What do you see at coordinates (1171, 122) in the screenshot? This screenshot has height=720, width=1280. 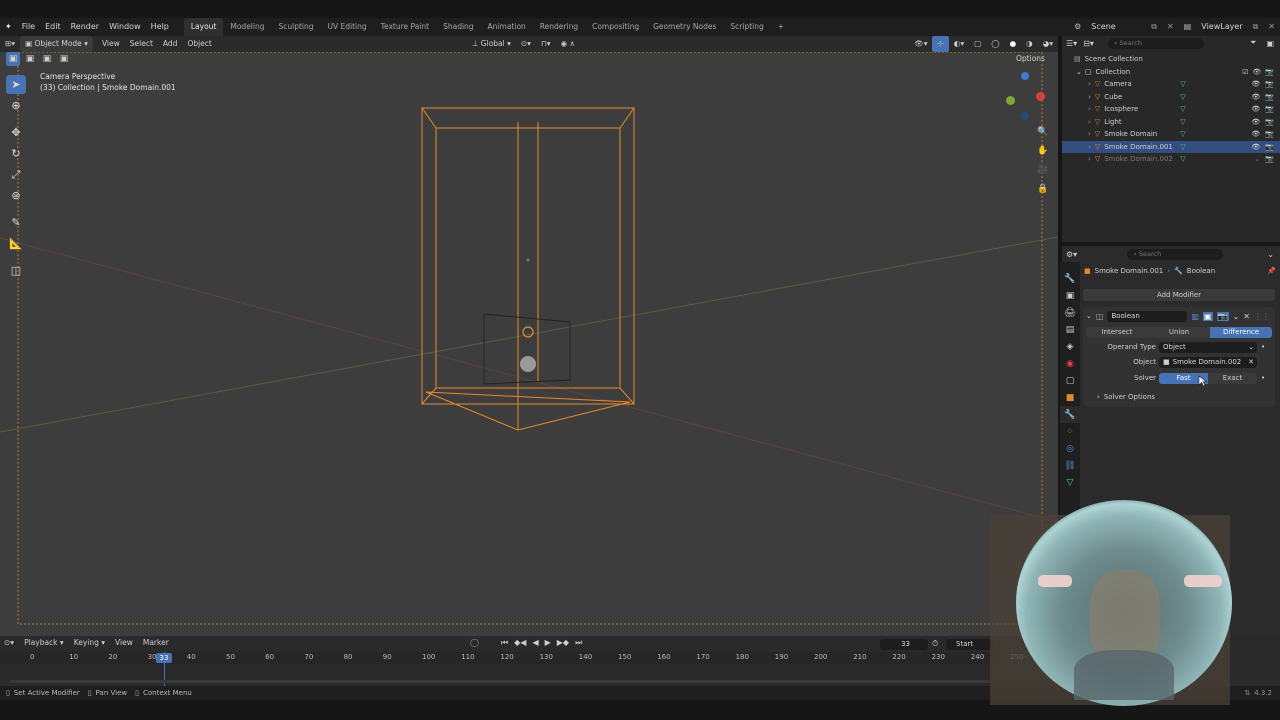 I see `outliner-item: › ▽ Light ▽ 👁 📷` at bounding box center [1171, 122].